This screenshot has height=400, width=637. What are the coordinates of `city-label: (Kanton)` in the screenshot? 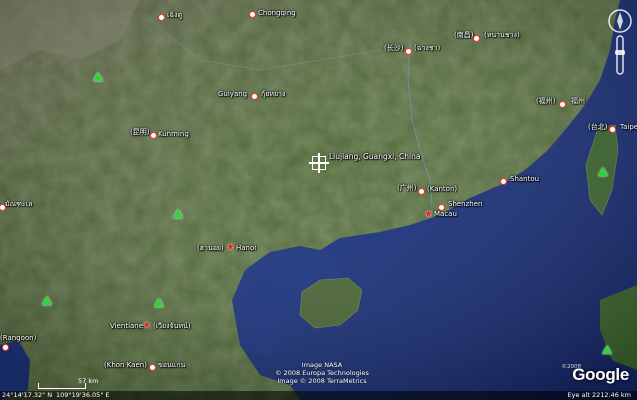 It's located at (442, 189).